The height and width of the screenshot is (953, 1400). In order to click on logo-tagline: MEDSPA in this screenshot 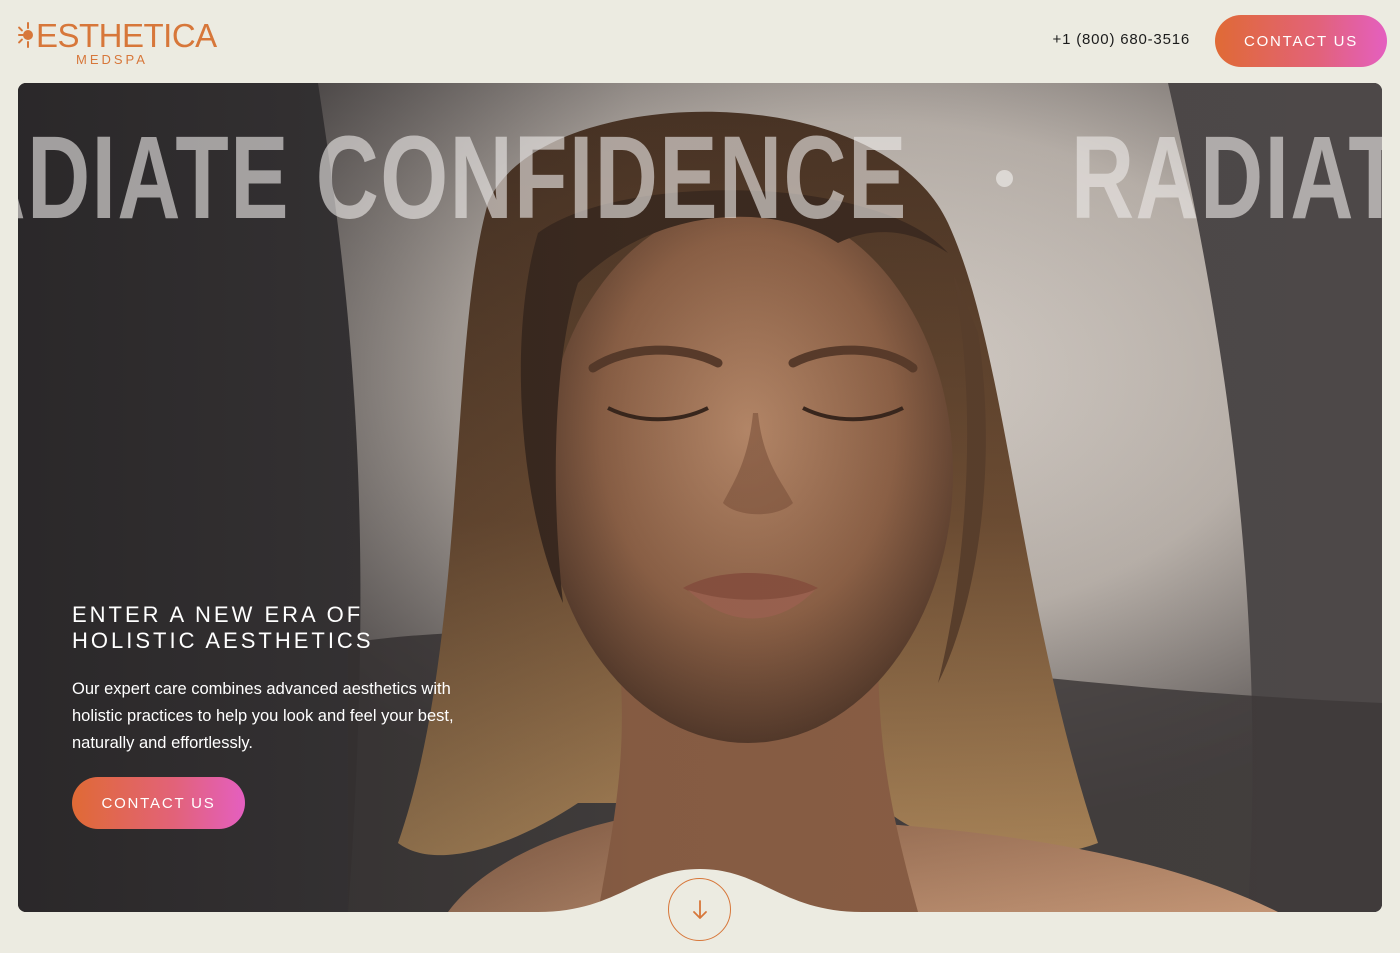, I will do `click(112, 59)`.